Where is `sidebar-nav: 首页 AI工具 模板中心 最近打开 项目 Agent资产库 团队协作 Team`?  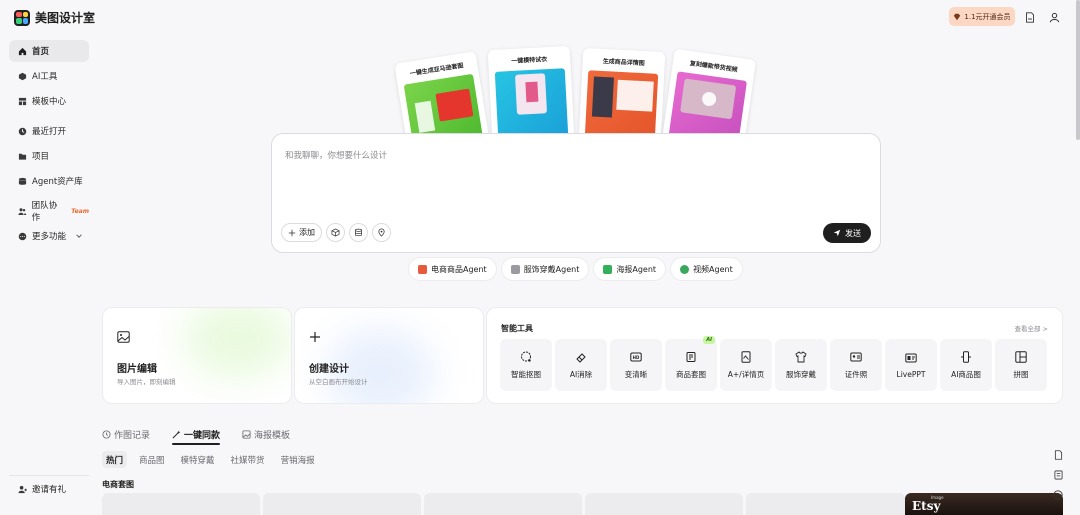 sidebar-nav: 首页 AI工具 模板中心 最近打开 项目 Agent资产库 团队协作 Team is located at coordinates (49, 145).